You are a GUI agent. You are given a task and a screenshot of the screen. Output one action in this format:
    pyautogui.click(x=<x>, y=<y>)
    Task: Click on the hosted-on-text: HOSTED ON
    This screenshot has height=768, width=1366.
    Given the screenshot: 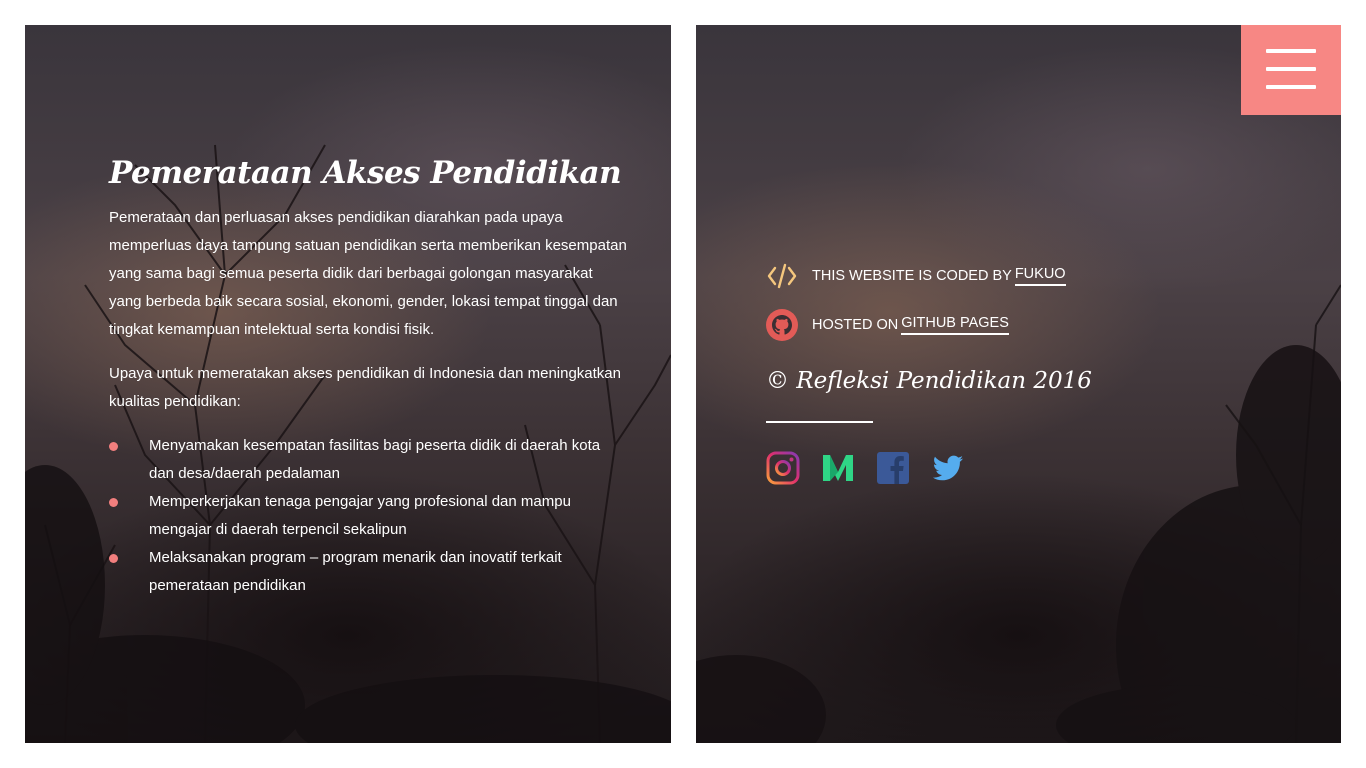 What is the action you would take?
    pyautogui.click(x=855, y=325)
    